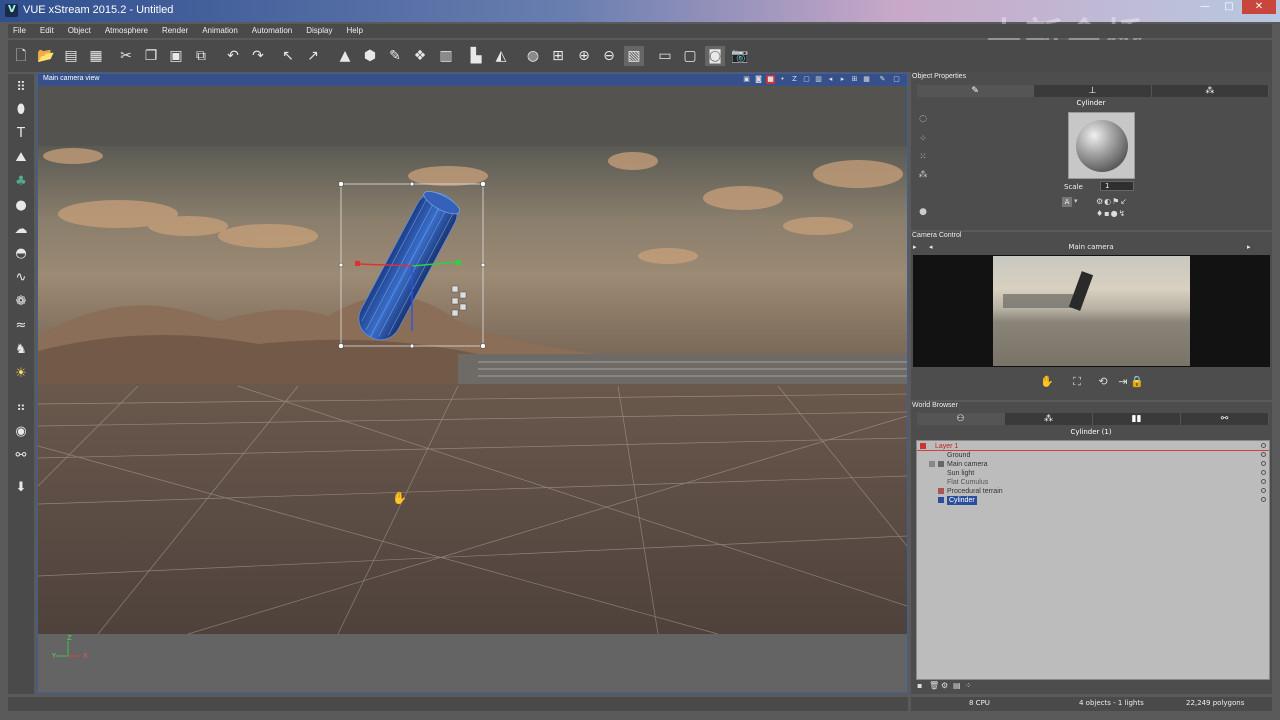 This screenshot has width=1280, height=720. What do you see at coordinates (21, 254) in the screenshot?
I see `planet-tool-icon: ◓` at bounding box center [21, 254].